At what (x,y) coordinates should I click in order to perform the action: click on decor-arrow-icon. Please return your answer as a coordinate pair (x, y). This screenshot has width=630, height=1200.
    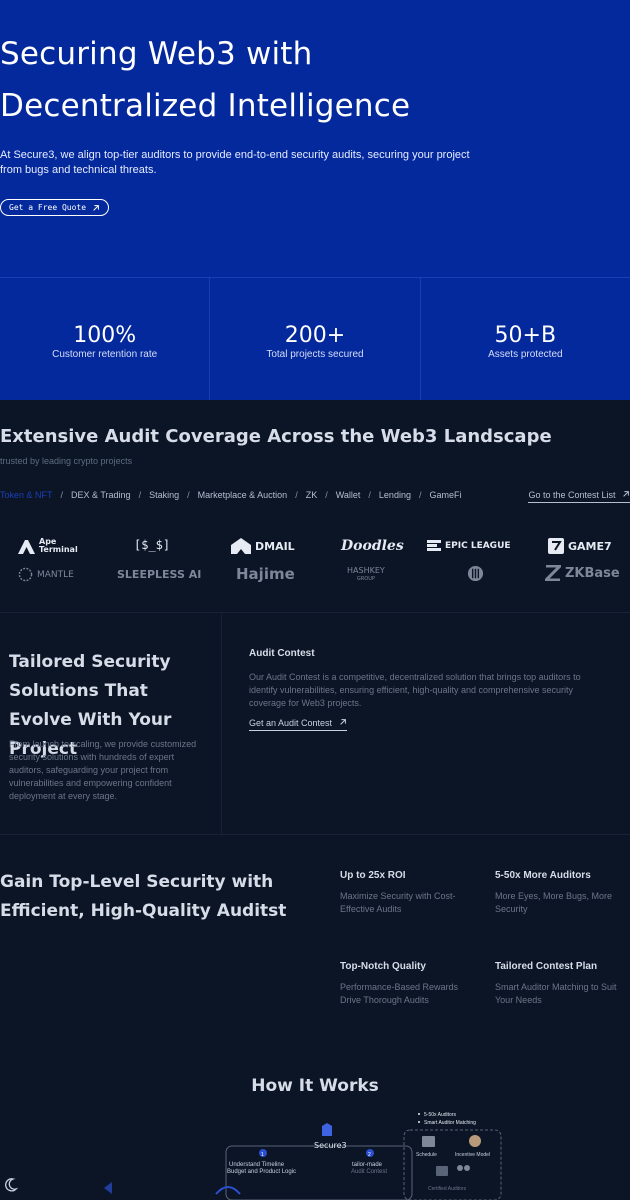
    Looking at the image, I should click on (108, 1188).